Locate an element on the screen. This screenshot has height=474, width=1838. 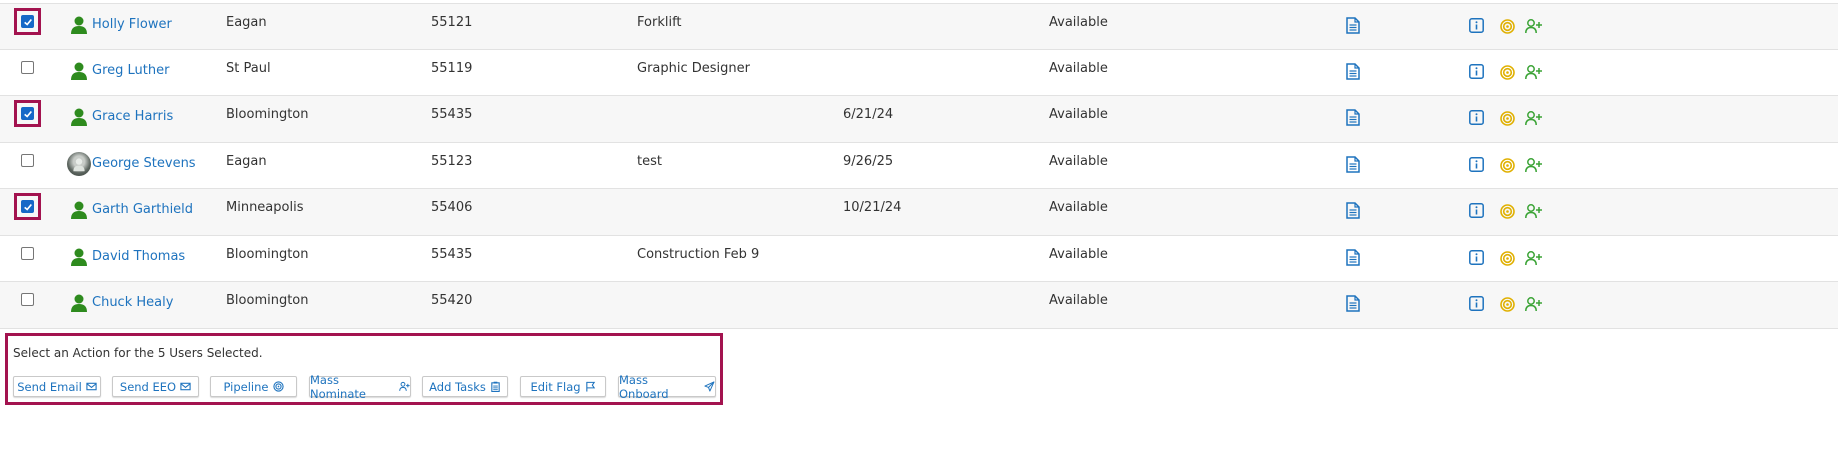
candidate-name-link: Chuck Healy is located at coordinates (132, 302).